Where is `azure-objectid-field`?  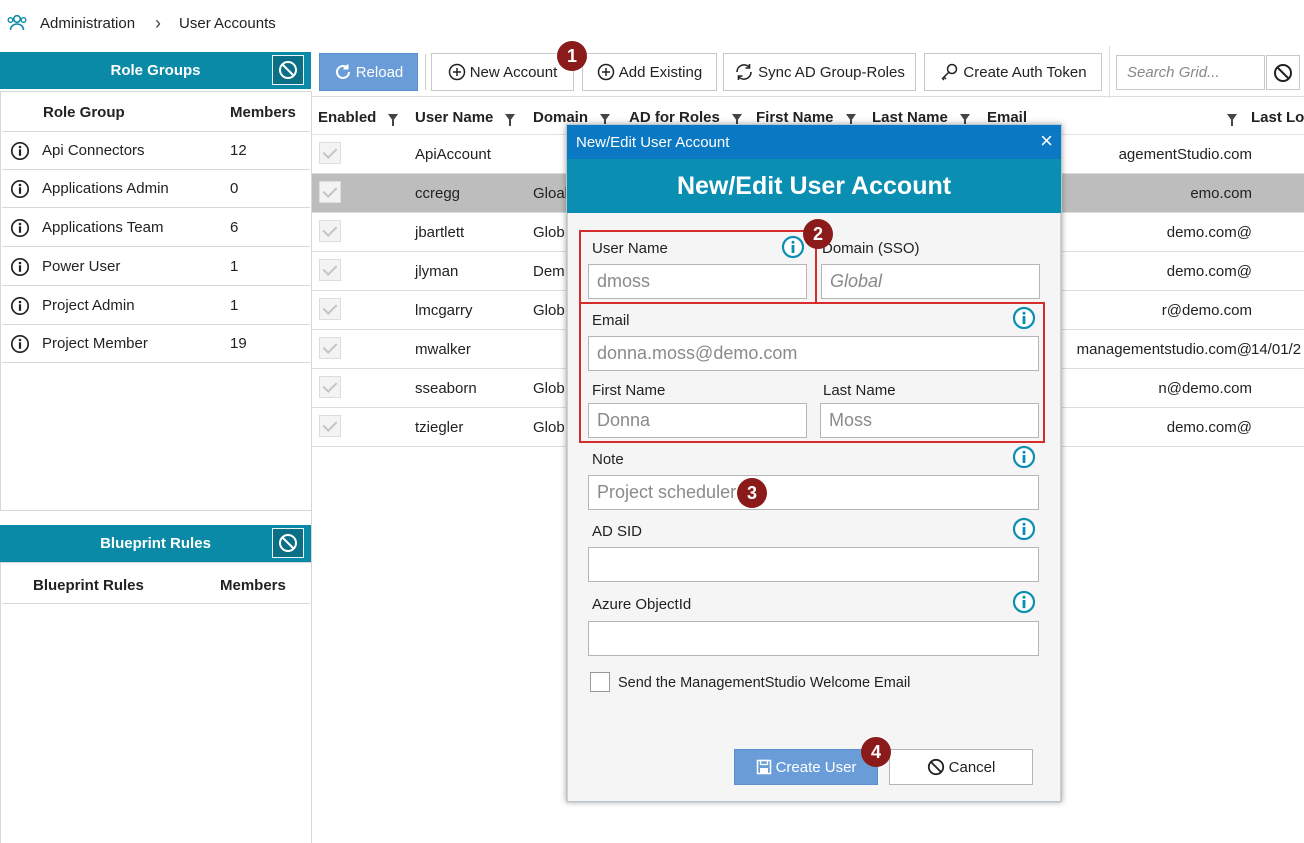 azure-objectid-field is located at coordinates (813, 638).